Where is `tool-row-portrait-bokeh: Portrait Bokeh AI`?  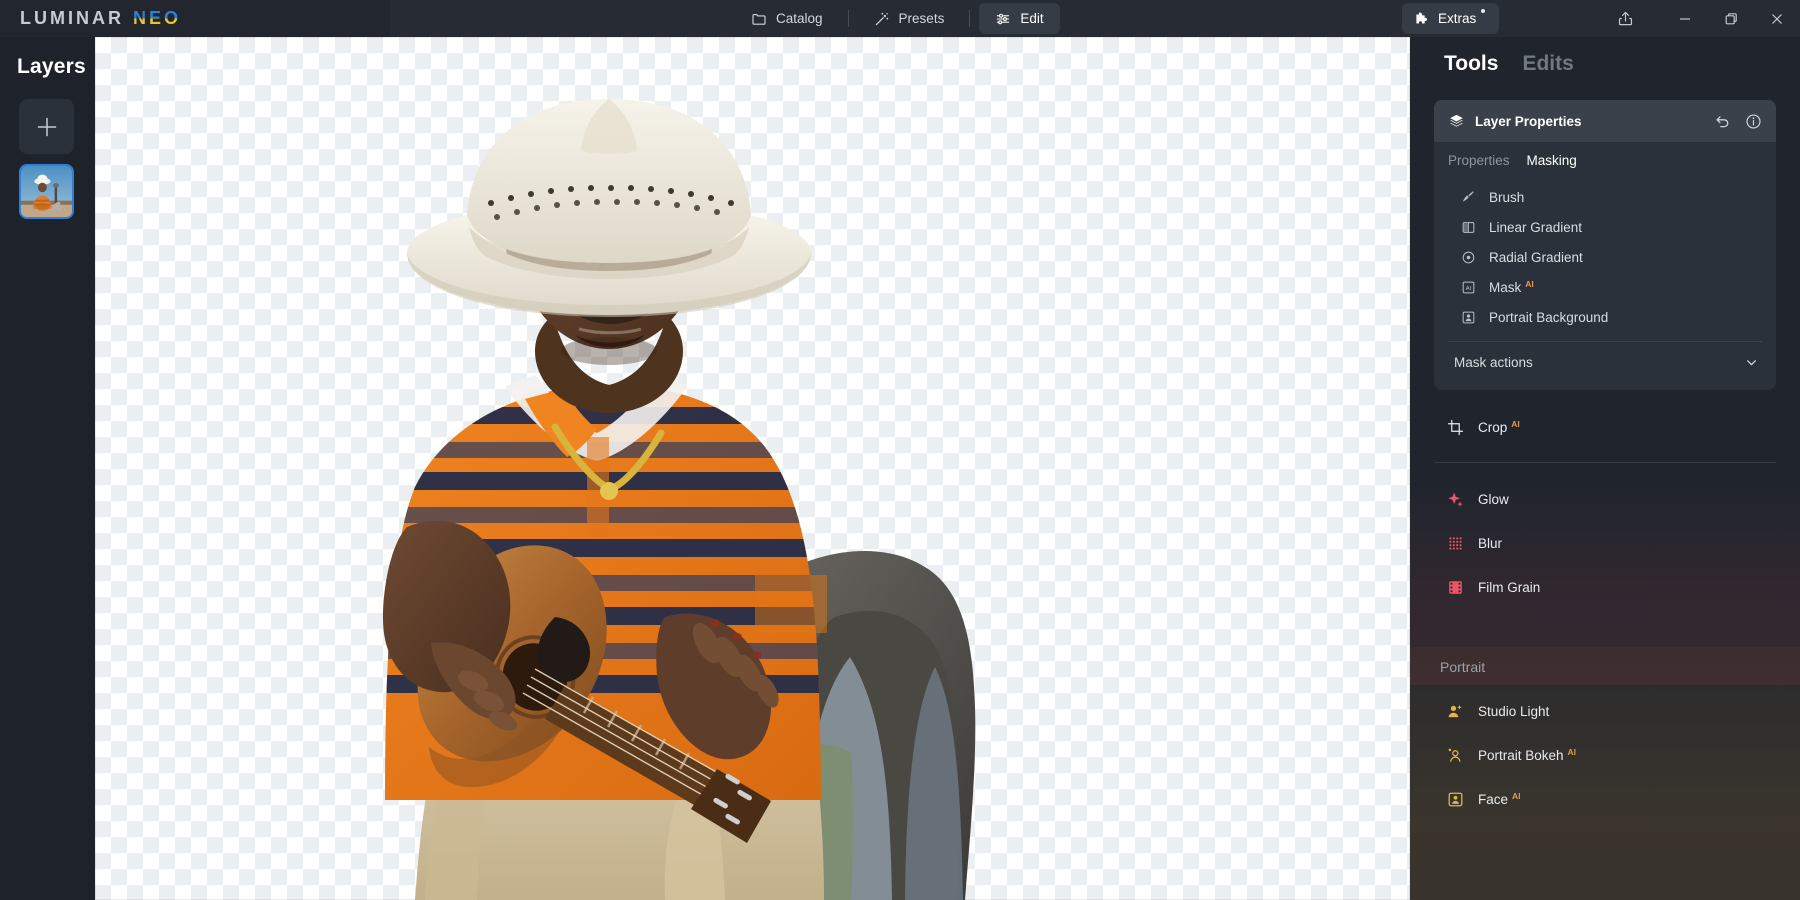 tool-row-portrait-bokeh: Portrait Bokeh AI is located at coordinates (1605, 755).